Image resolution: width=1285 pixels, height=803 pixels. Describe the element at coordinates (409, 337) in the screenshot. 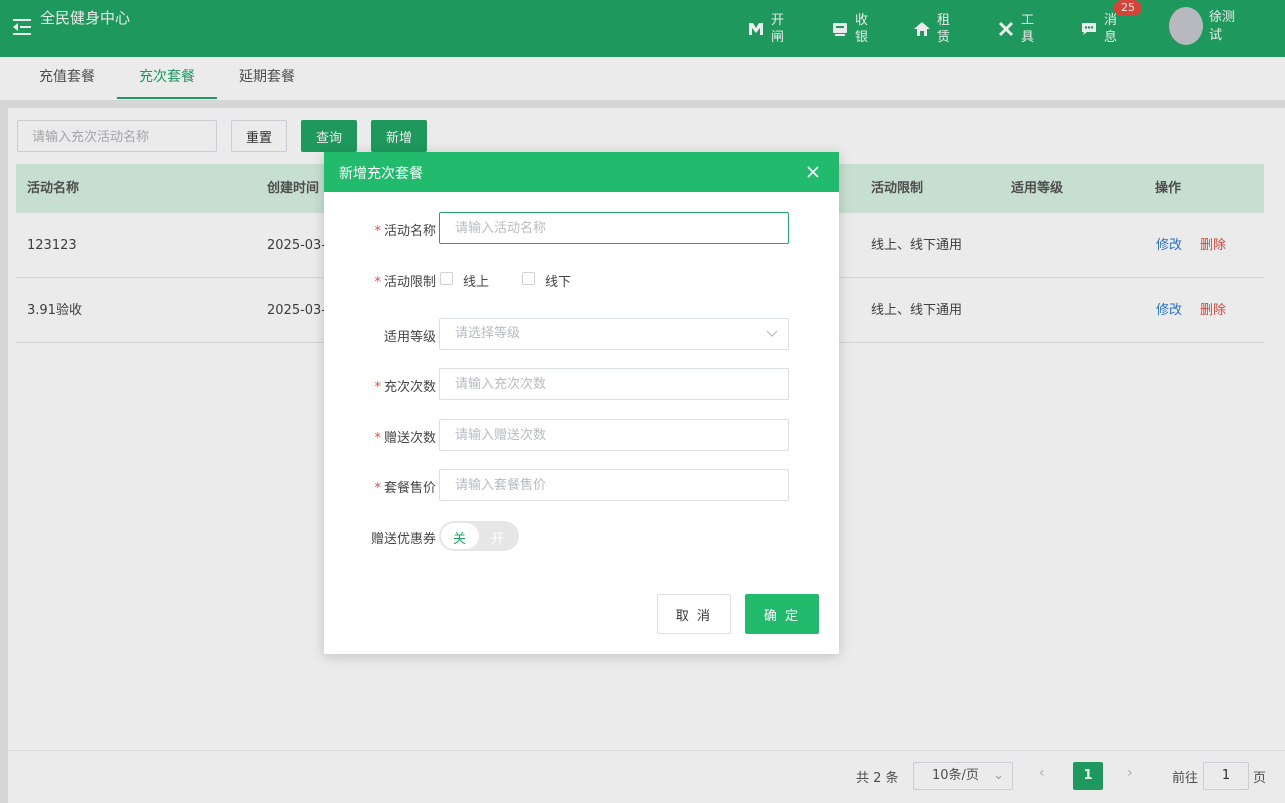

I see `level-label: 适用等级` at that location.